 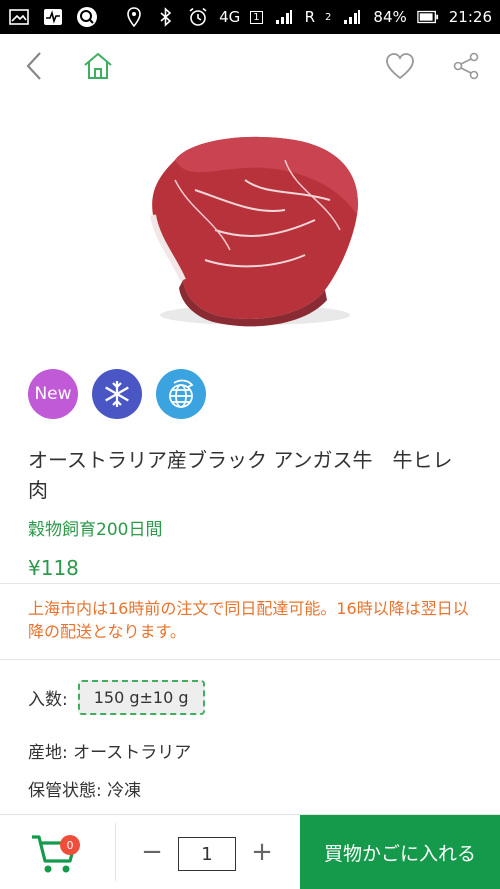 What do you see at coordinates (428, 17) in the screenshot?
I see `battery-icon` at bounding box center [428, 17].